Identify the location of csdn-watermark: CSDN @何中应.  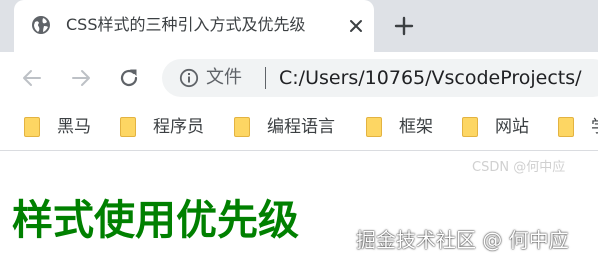
(519, 167).